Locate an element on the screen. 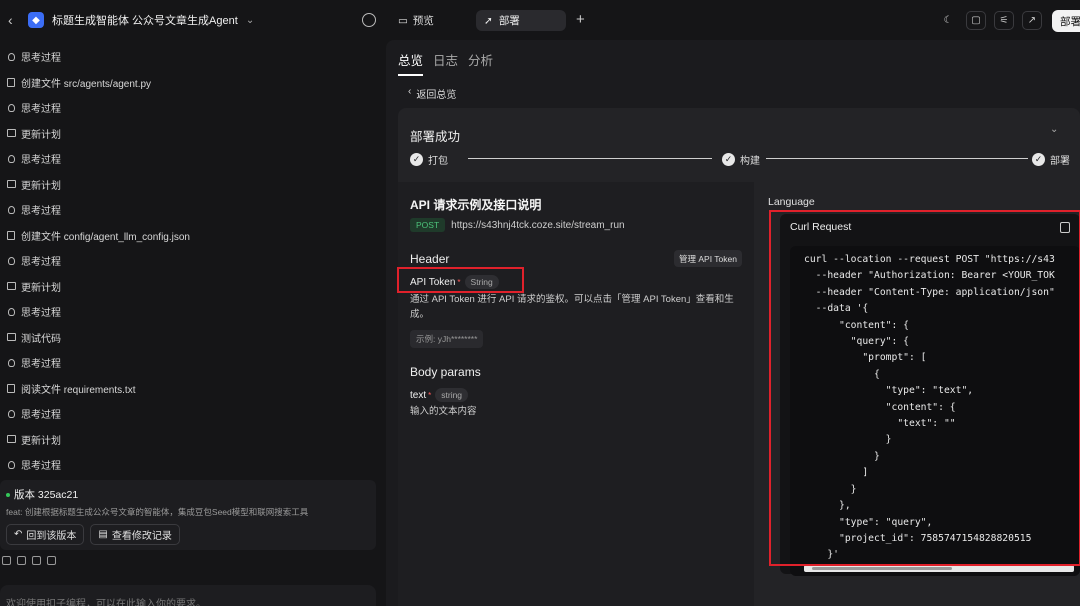 The width and height of the screenshot is (1080, 606). tab-preview: ▭ 预览 is located at coordinates (416, 20).